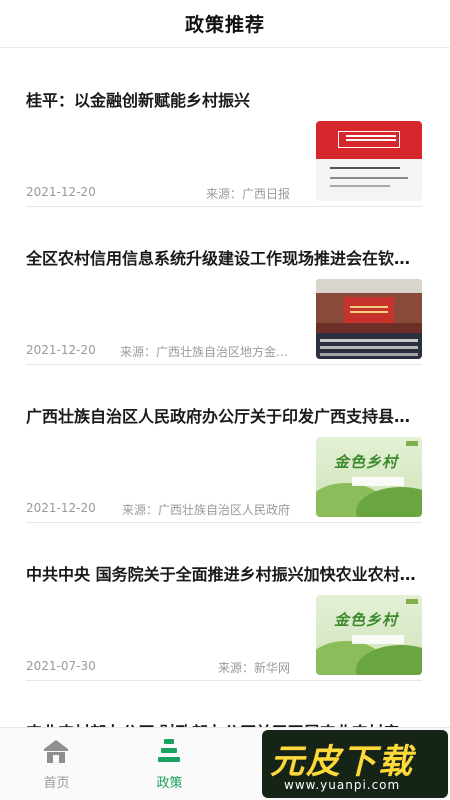 The height and width of the screenshot is (800, 450). I want to click on site-watermark: 元皮下载 www.yuanpi.com, so click(355, 764).